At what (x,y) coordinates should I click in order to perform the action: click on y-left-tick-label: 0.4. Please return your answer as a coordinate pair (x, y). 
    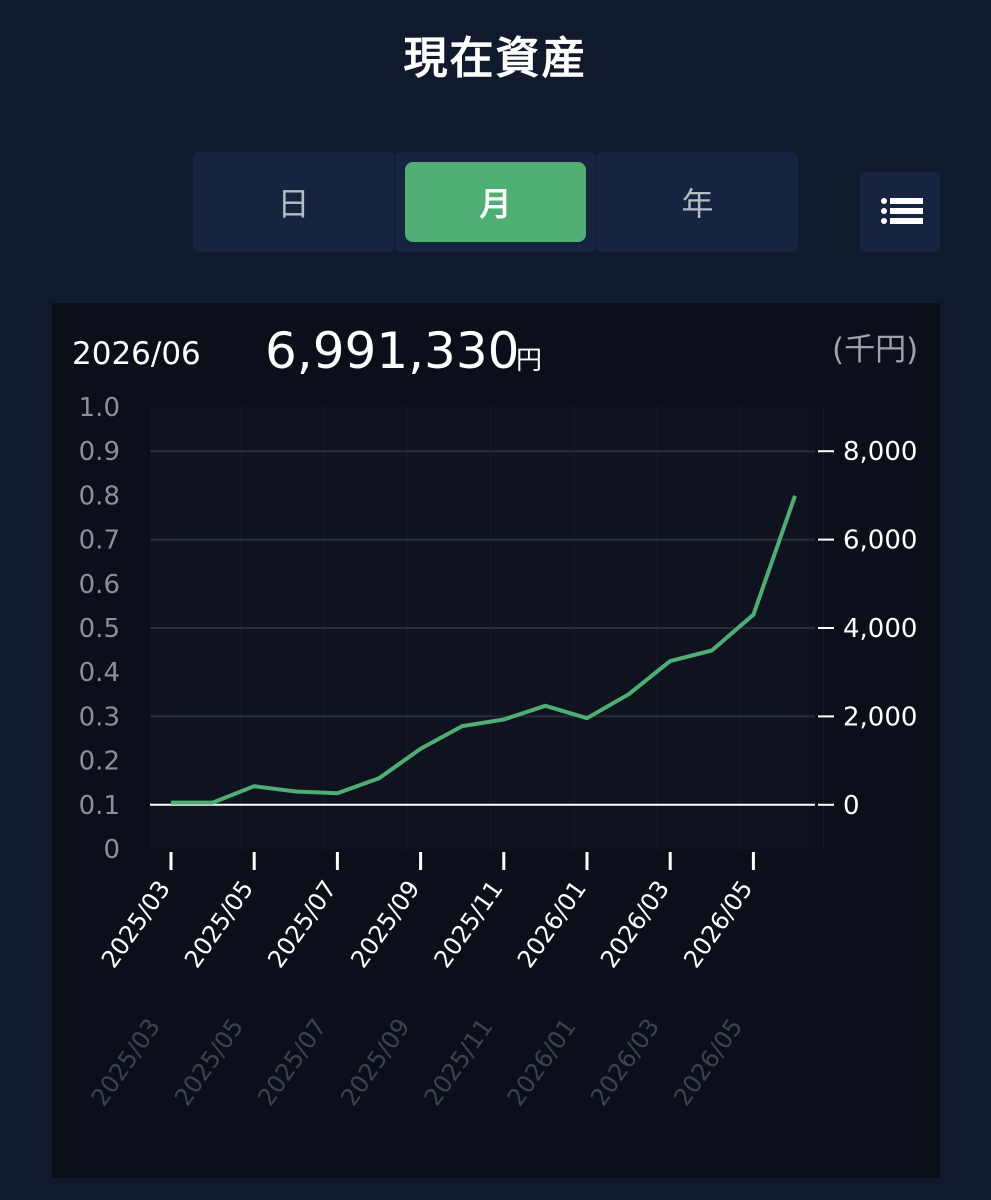
    Looking at the image, I should click on (99, 673).